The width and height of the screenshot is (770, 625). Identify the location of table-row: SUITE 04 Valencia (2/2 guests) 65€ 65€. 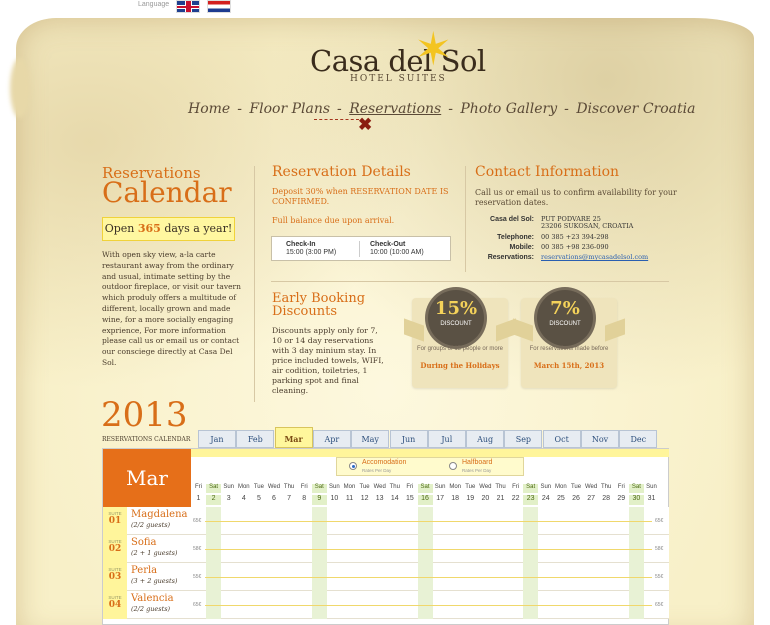
(386, 605).